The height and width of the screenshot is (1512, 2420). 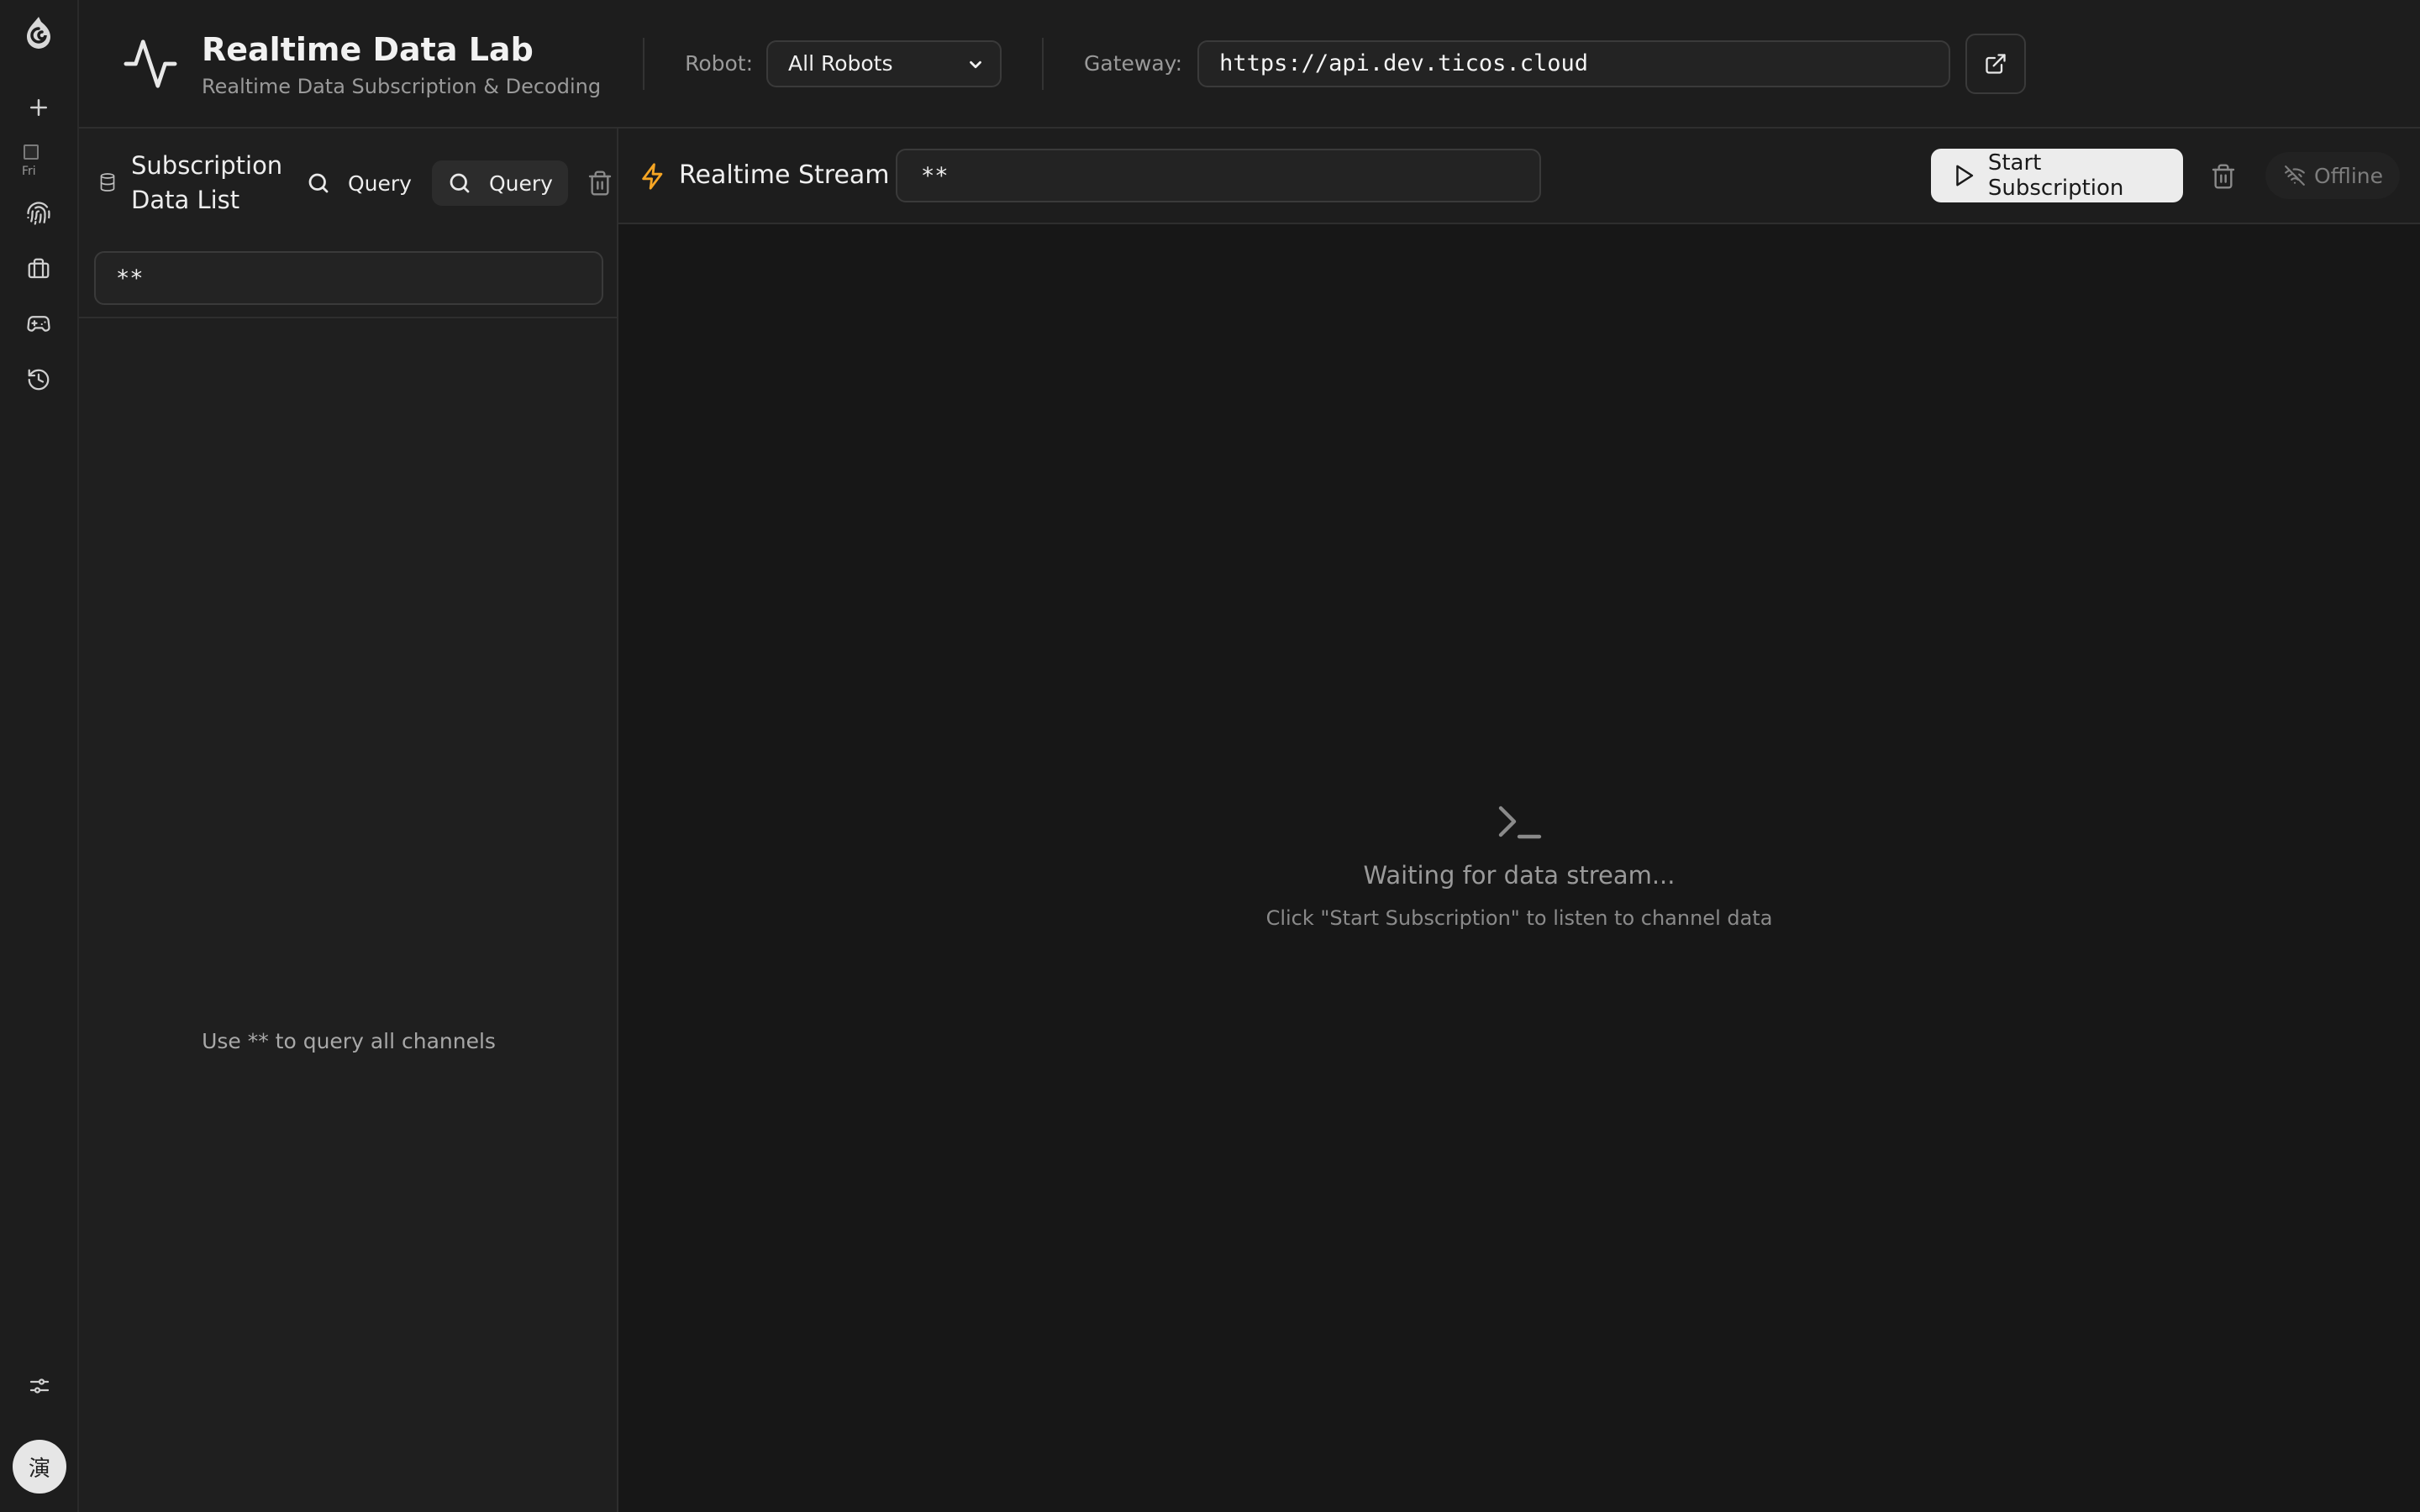 I want to click on query-button-label: Query, so click(x=380, y=183).